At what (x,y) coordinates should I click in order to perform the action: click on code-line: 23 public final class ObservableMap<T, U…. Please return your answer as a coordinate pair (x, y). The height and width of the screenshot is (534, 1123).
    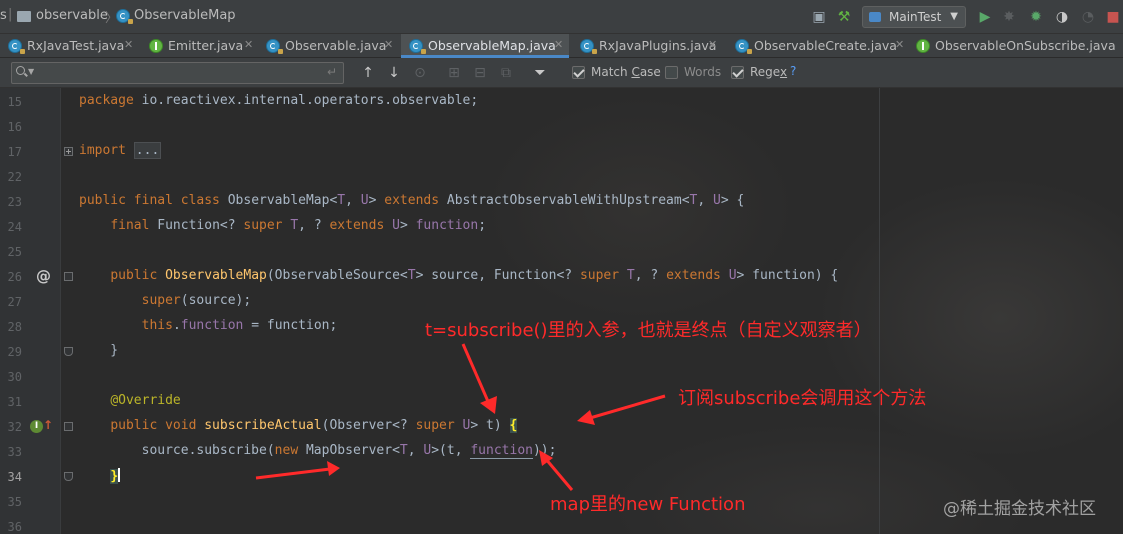
    Looking at the image, I should click on (561, 202).